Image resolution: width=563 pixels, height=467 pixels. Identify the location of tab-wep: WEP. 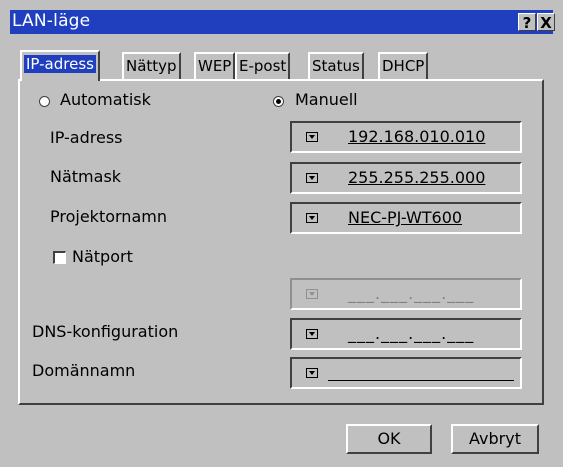
(215, 65).